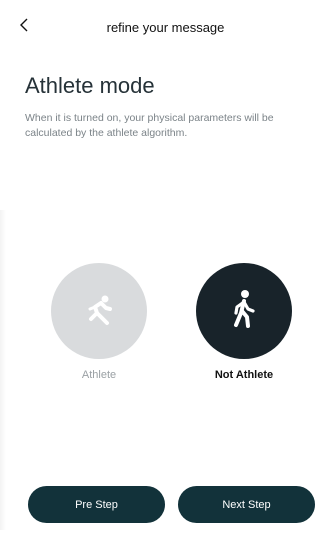  Describe the element at coordinates (96, 504) in the screenshot. I see `pre-step-button: Pre Step` at that location.